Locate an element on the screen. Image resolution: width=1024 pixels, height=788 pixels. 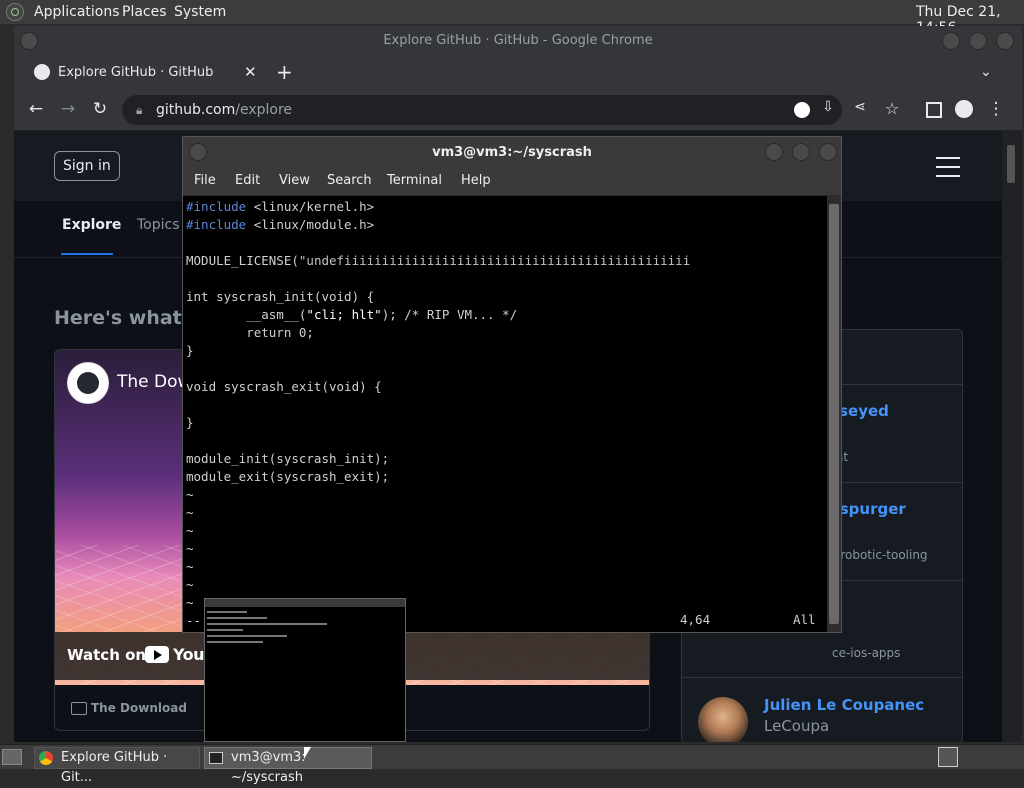
tab-title: Explore GitHub · GitHub is located at coordinates (136, 72).